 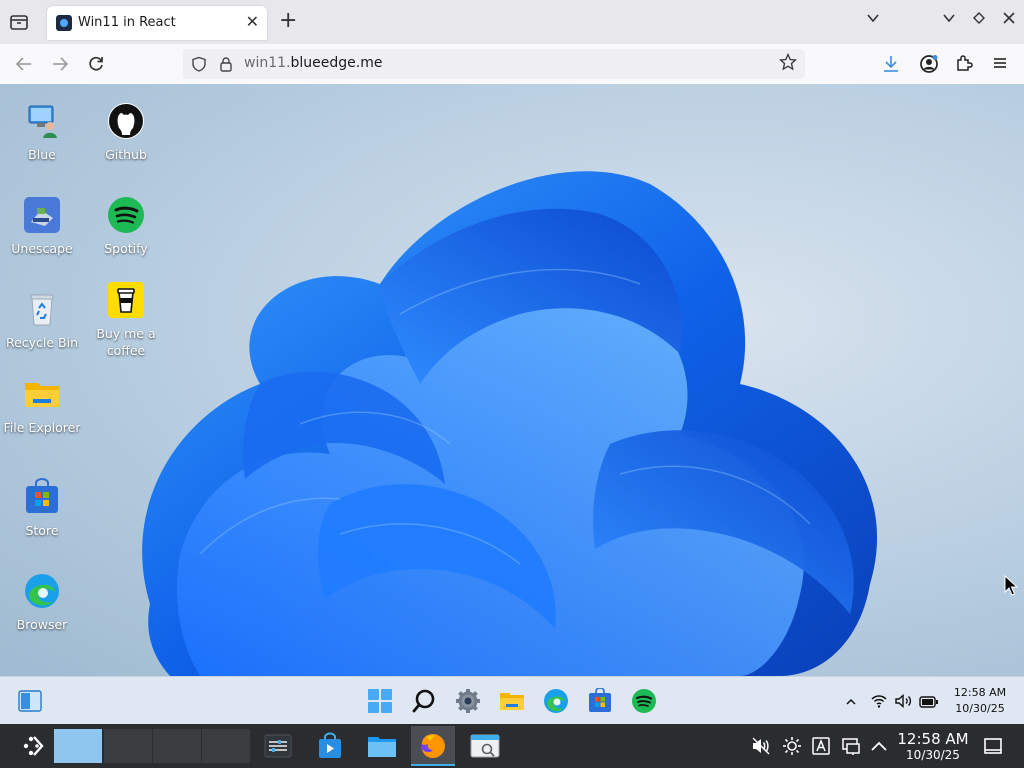 I want to click on shield-icon, so click(x=199, y=66).